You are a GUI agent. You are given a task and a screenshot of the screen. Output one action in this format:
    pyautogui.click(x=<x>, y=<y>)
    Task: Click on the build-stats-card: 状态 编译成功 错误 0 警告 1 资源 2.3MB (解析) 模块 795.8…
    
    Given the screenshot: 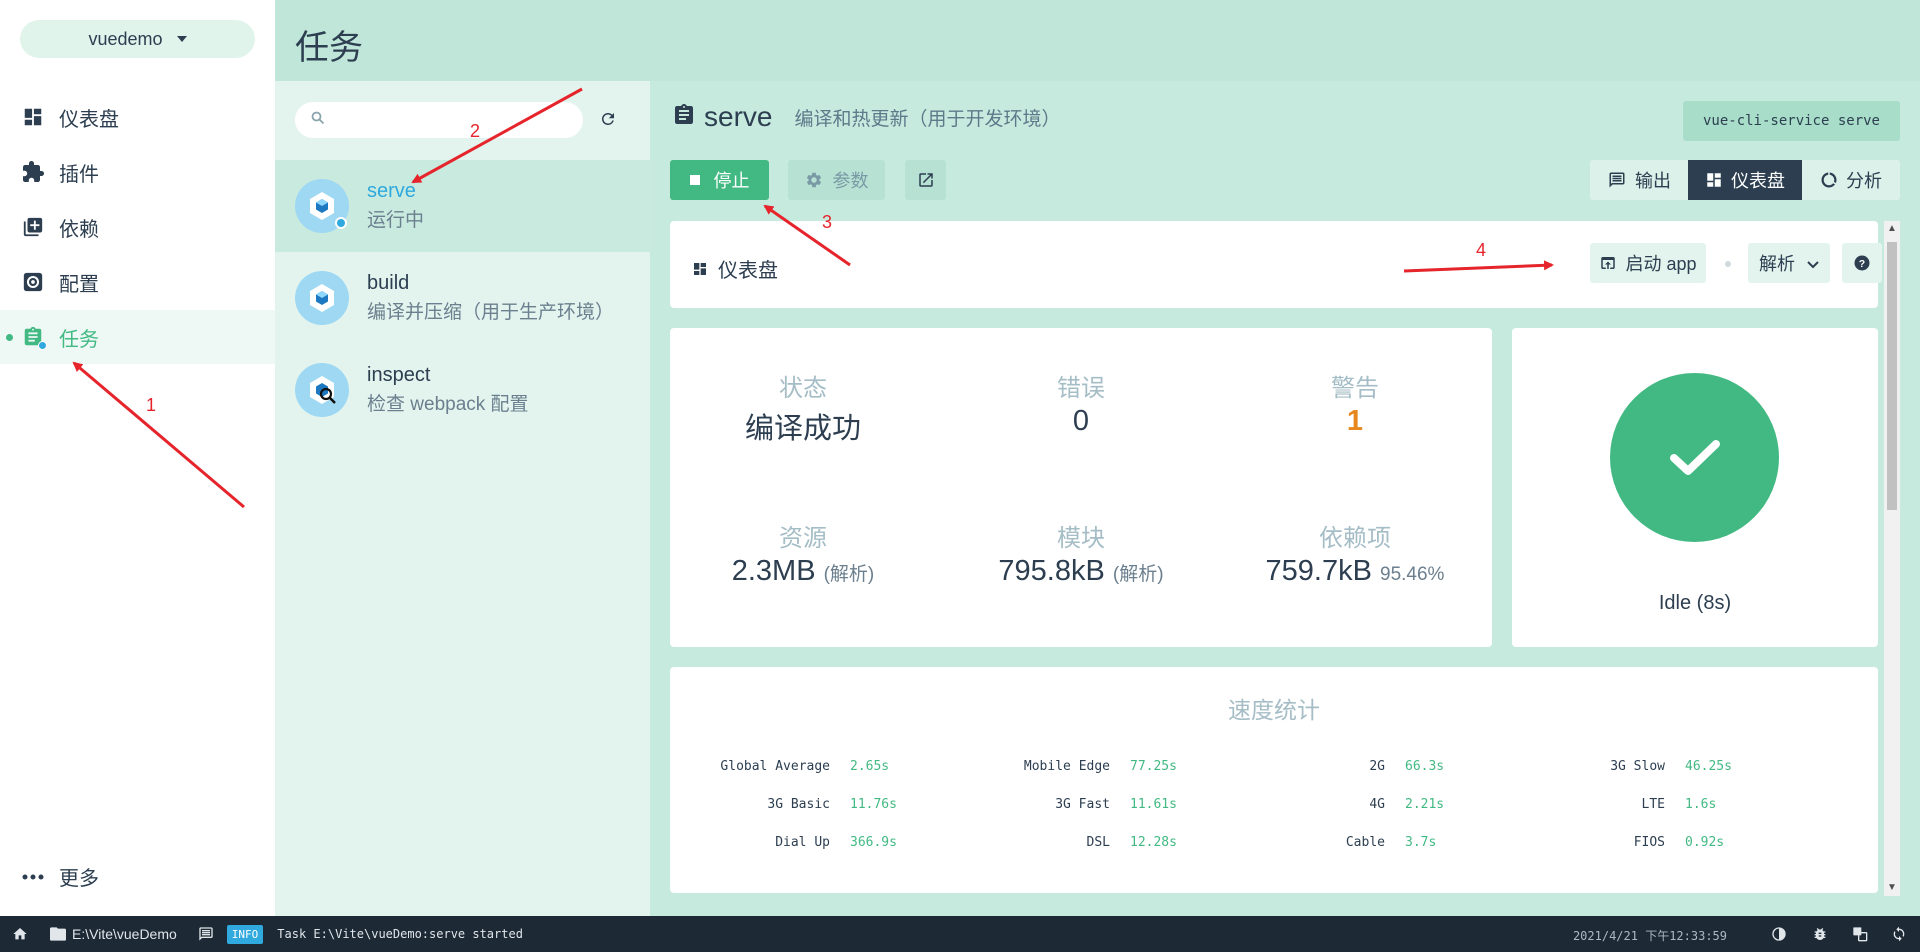 What is the action you would take?
    pyautogui.click(x=1081, y=487)
    